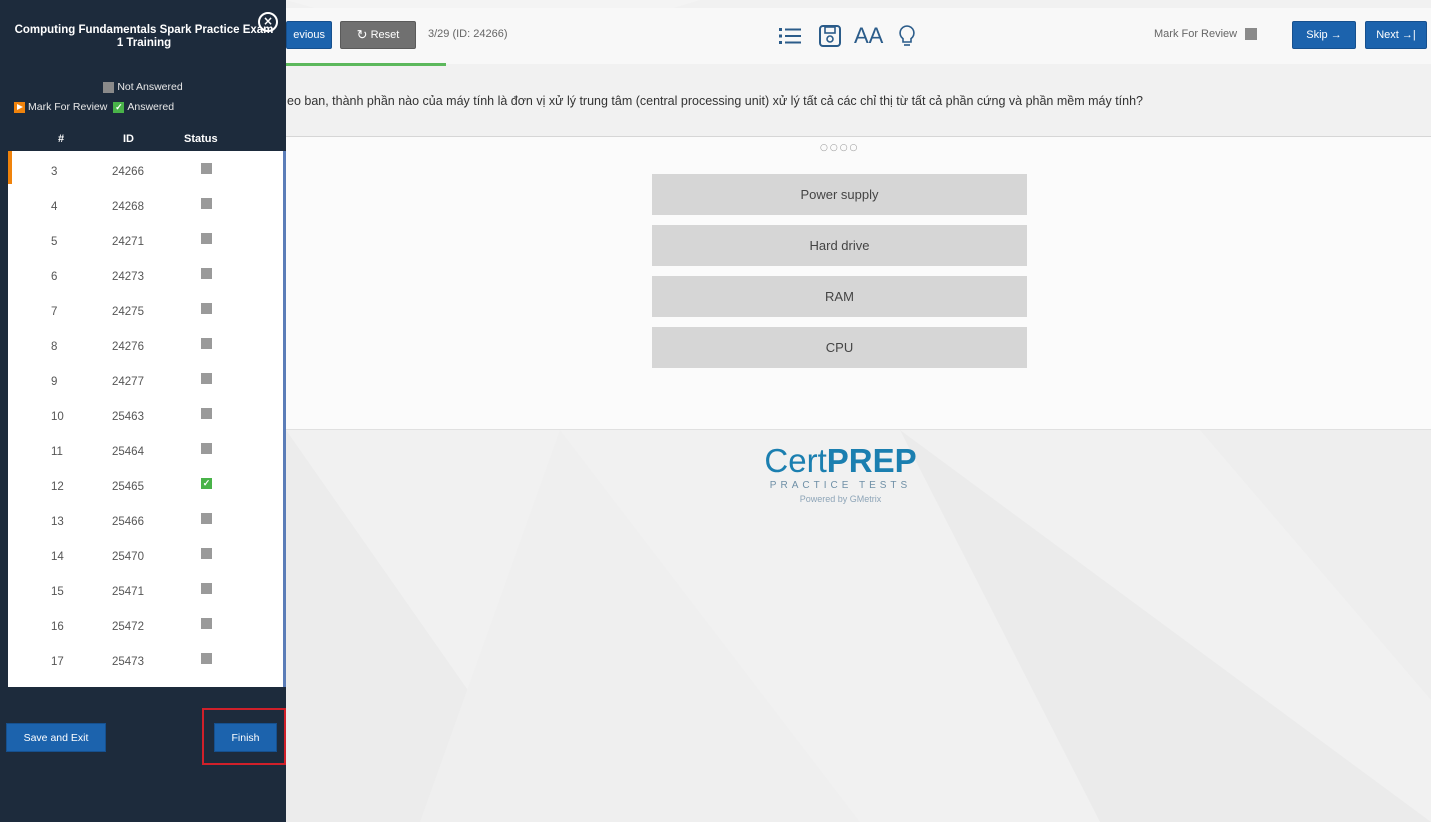 The width and height of the screenshot is (1431, 822). What do you see at coordinates (145, 447) in the screenshot?
I see `table-row: 11 25464` at bounding box center [145, 447].